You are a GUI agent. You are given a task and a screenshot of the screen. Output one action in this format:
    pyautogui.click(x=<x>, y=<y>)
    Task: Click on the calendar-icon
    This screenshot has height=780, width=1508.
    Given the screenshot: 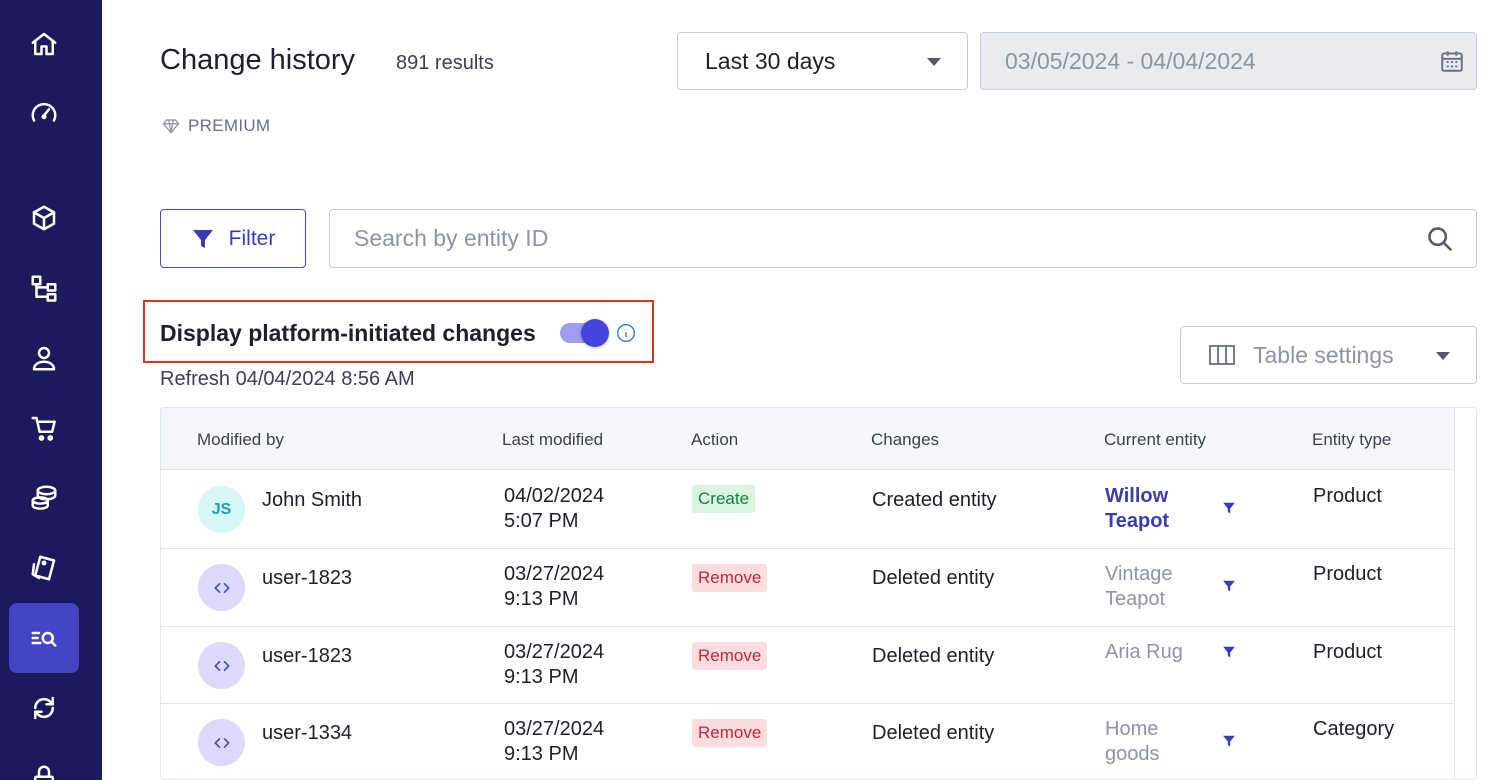 What is the action you would take?
    pyautogui.click(x=1452, y=61)
    